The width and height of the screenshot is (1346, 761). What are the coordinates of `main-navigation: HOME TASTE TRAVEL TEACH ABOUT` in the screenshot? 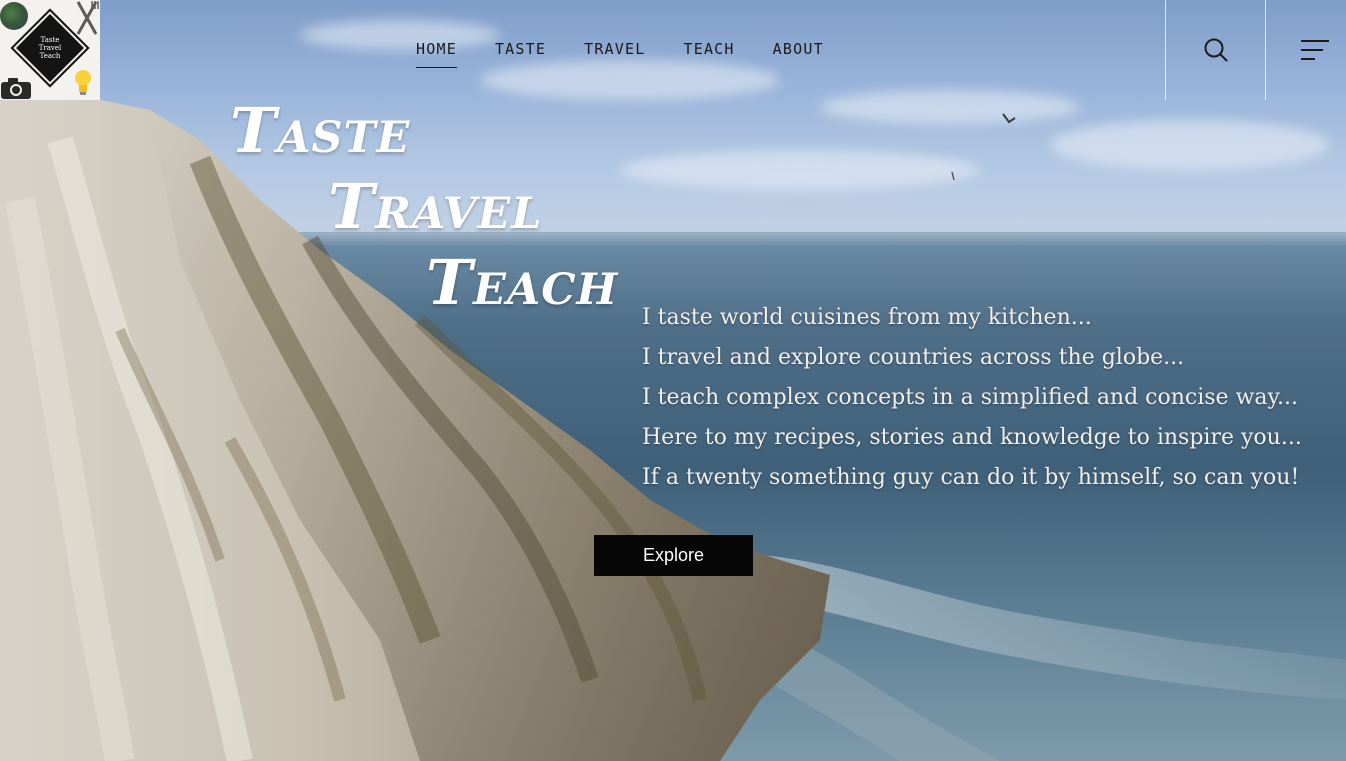 It's located at (639, 53).